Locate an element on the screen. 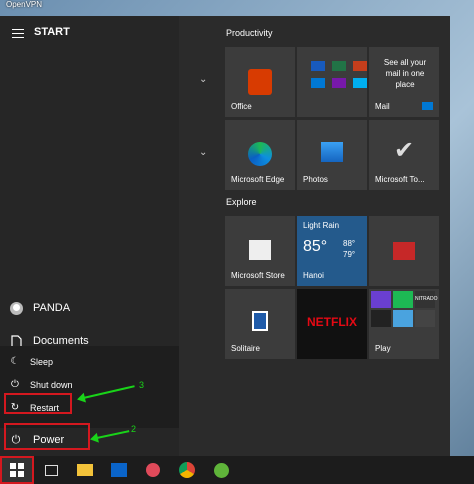 The image size is (474, 484). desktop-label: OpenVPN is located at coordinates (24, 4).